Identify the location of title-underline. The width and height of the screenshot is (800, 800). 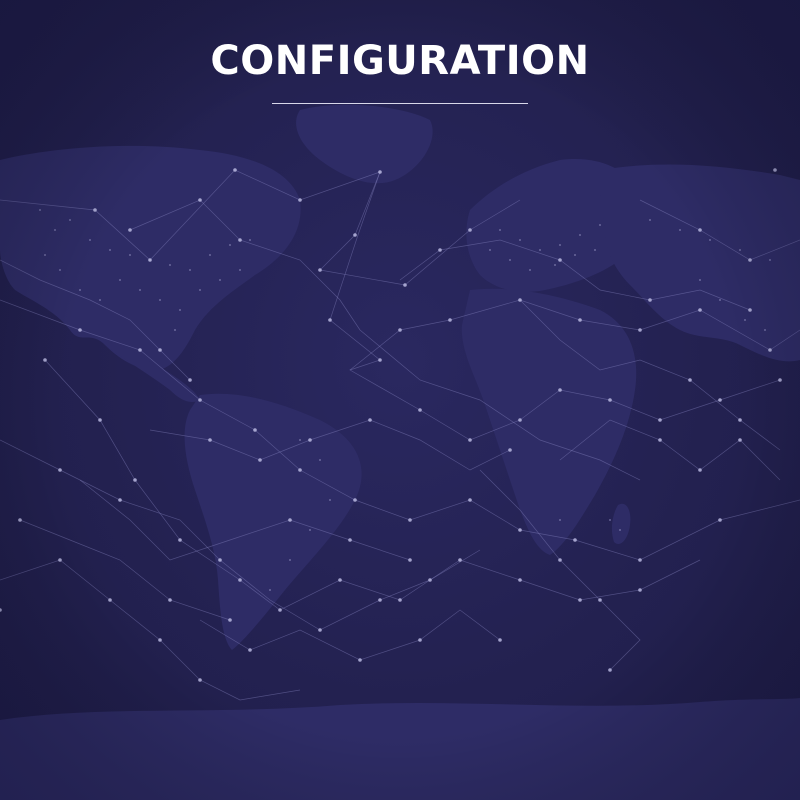
(400, 103).